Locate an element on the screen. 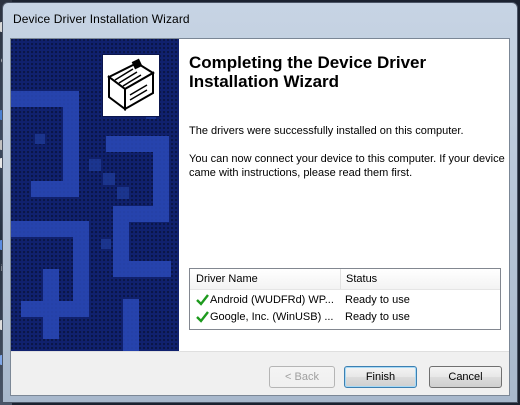  column-divider is located at coordinates (340, 279).